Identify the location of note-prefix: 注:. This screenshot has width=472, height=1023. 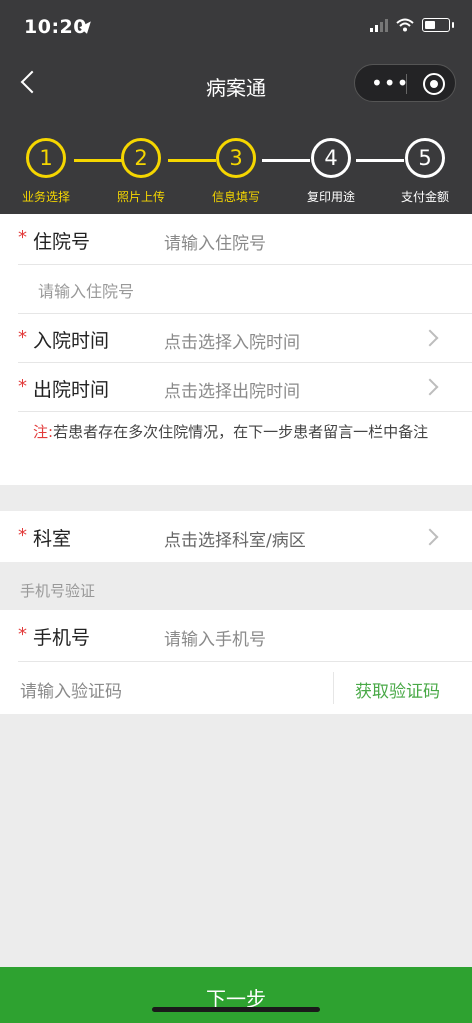
(43, 432).